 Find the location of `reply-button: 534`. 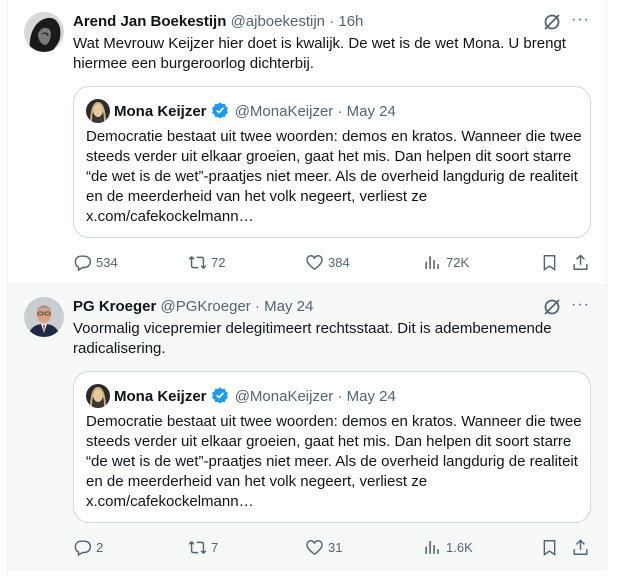

reply-button: 534 is located at coordinates (95, 262).